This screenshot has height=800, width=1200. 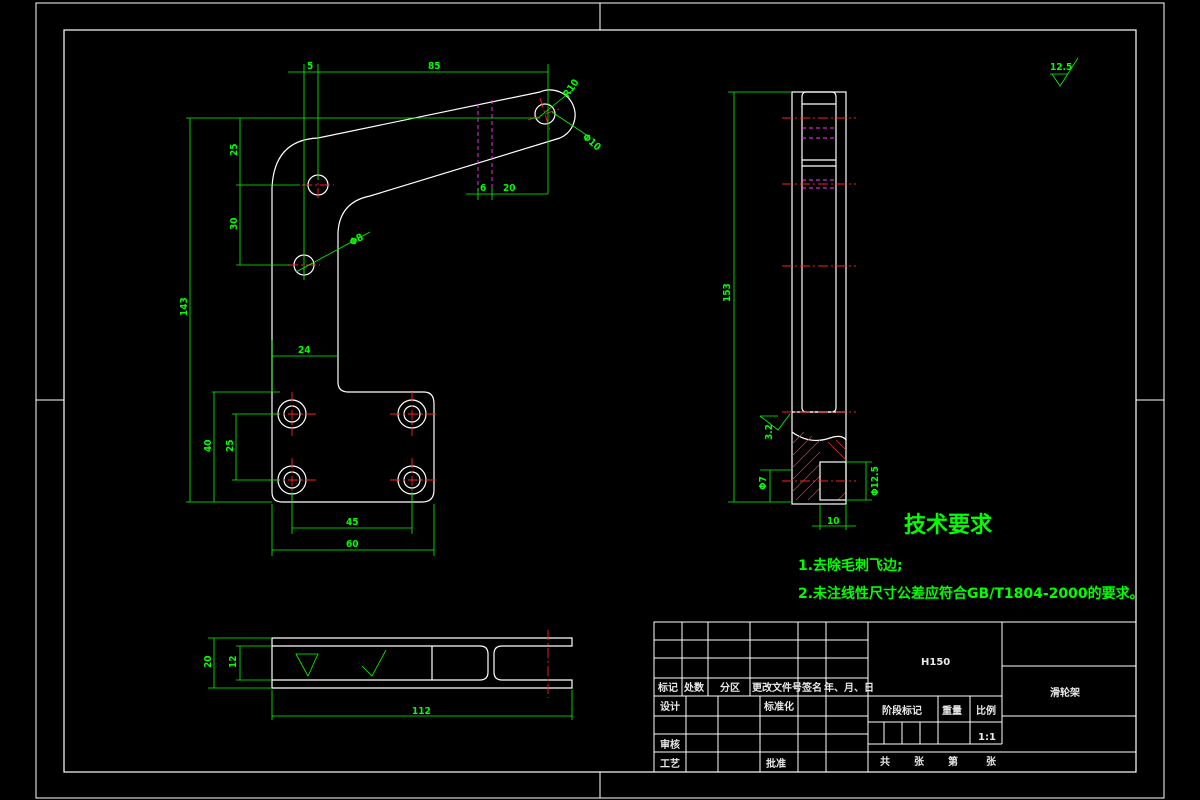 I want to click on dim-85: 85, so click(x=434, y=66).